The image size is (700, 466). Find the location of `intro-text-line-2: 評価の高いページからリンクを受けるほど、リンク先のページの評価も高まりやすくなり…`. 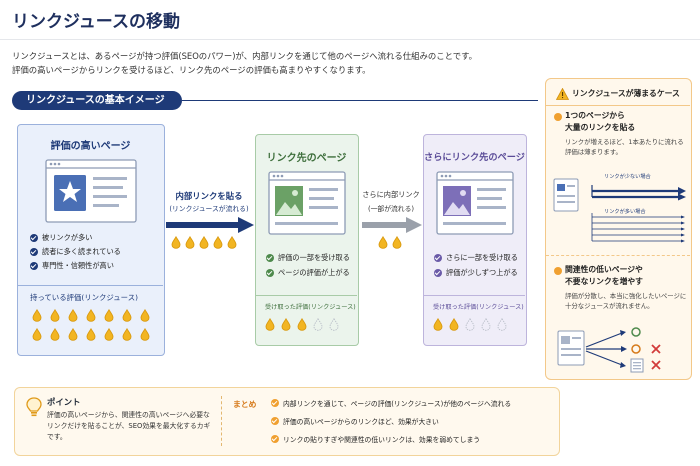

intro-text-line-2: 評価の高いページからリンクを受けるほど、リンク先のページの評価も高まりやすくなり… is located at coordinates (191, 70).